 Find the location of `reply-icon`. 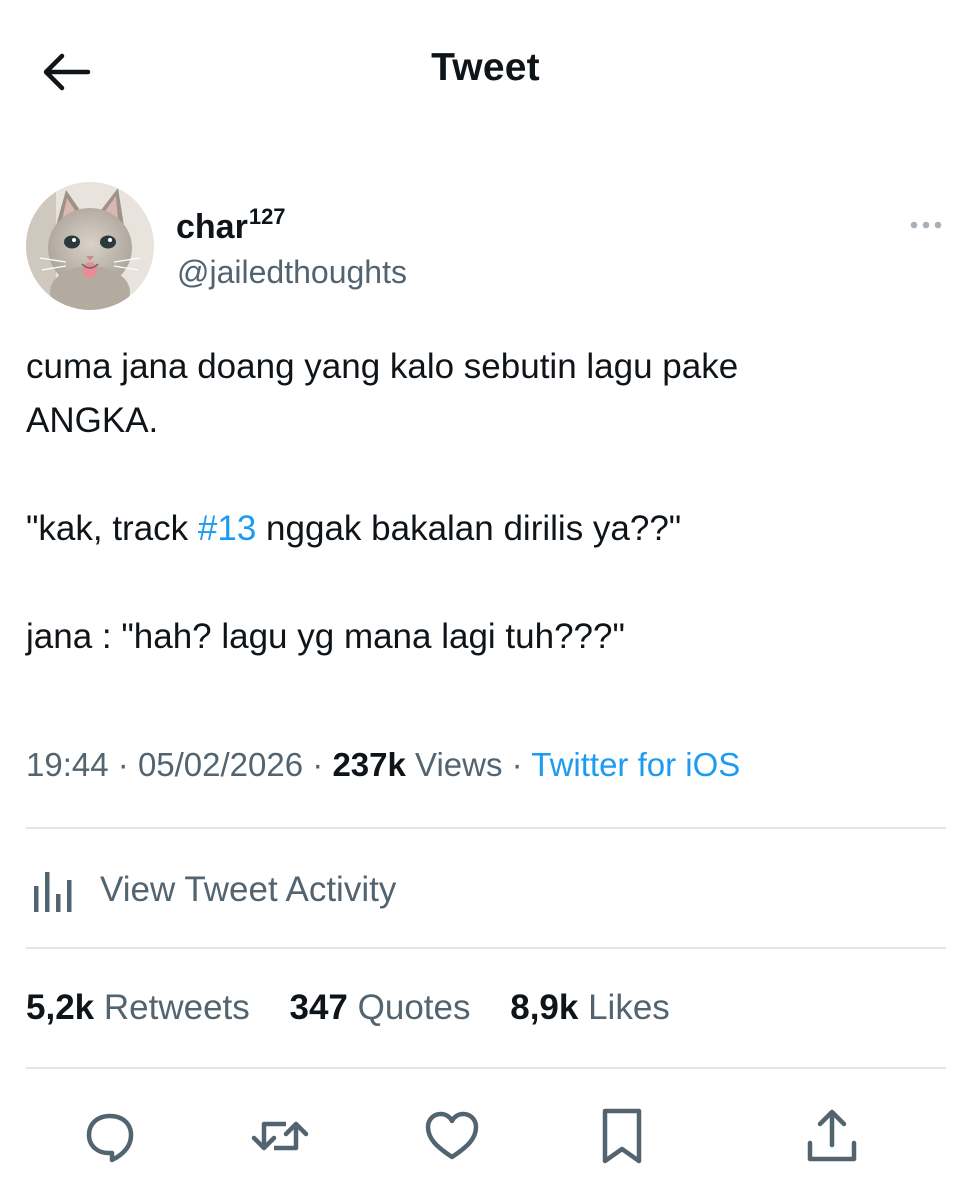

reply-icon is located at coordinates (110, 1138).